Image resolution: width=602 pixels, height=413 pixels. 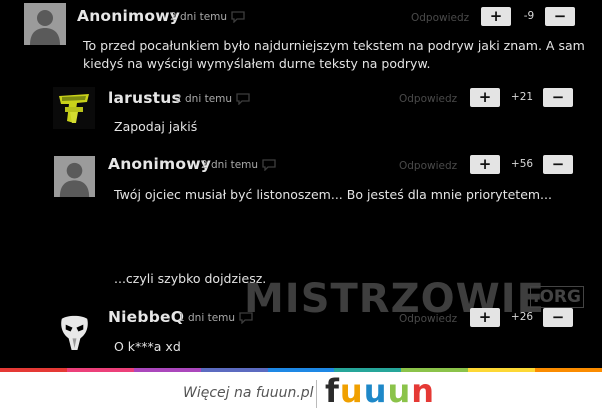 What do you see at coordinates (332, 391) in the screenshot?
I see `logo-letter: f` at bounding box center [332, 391].